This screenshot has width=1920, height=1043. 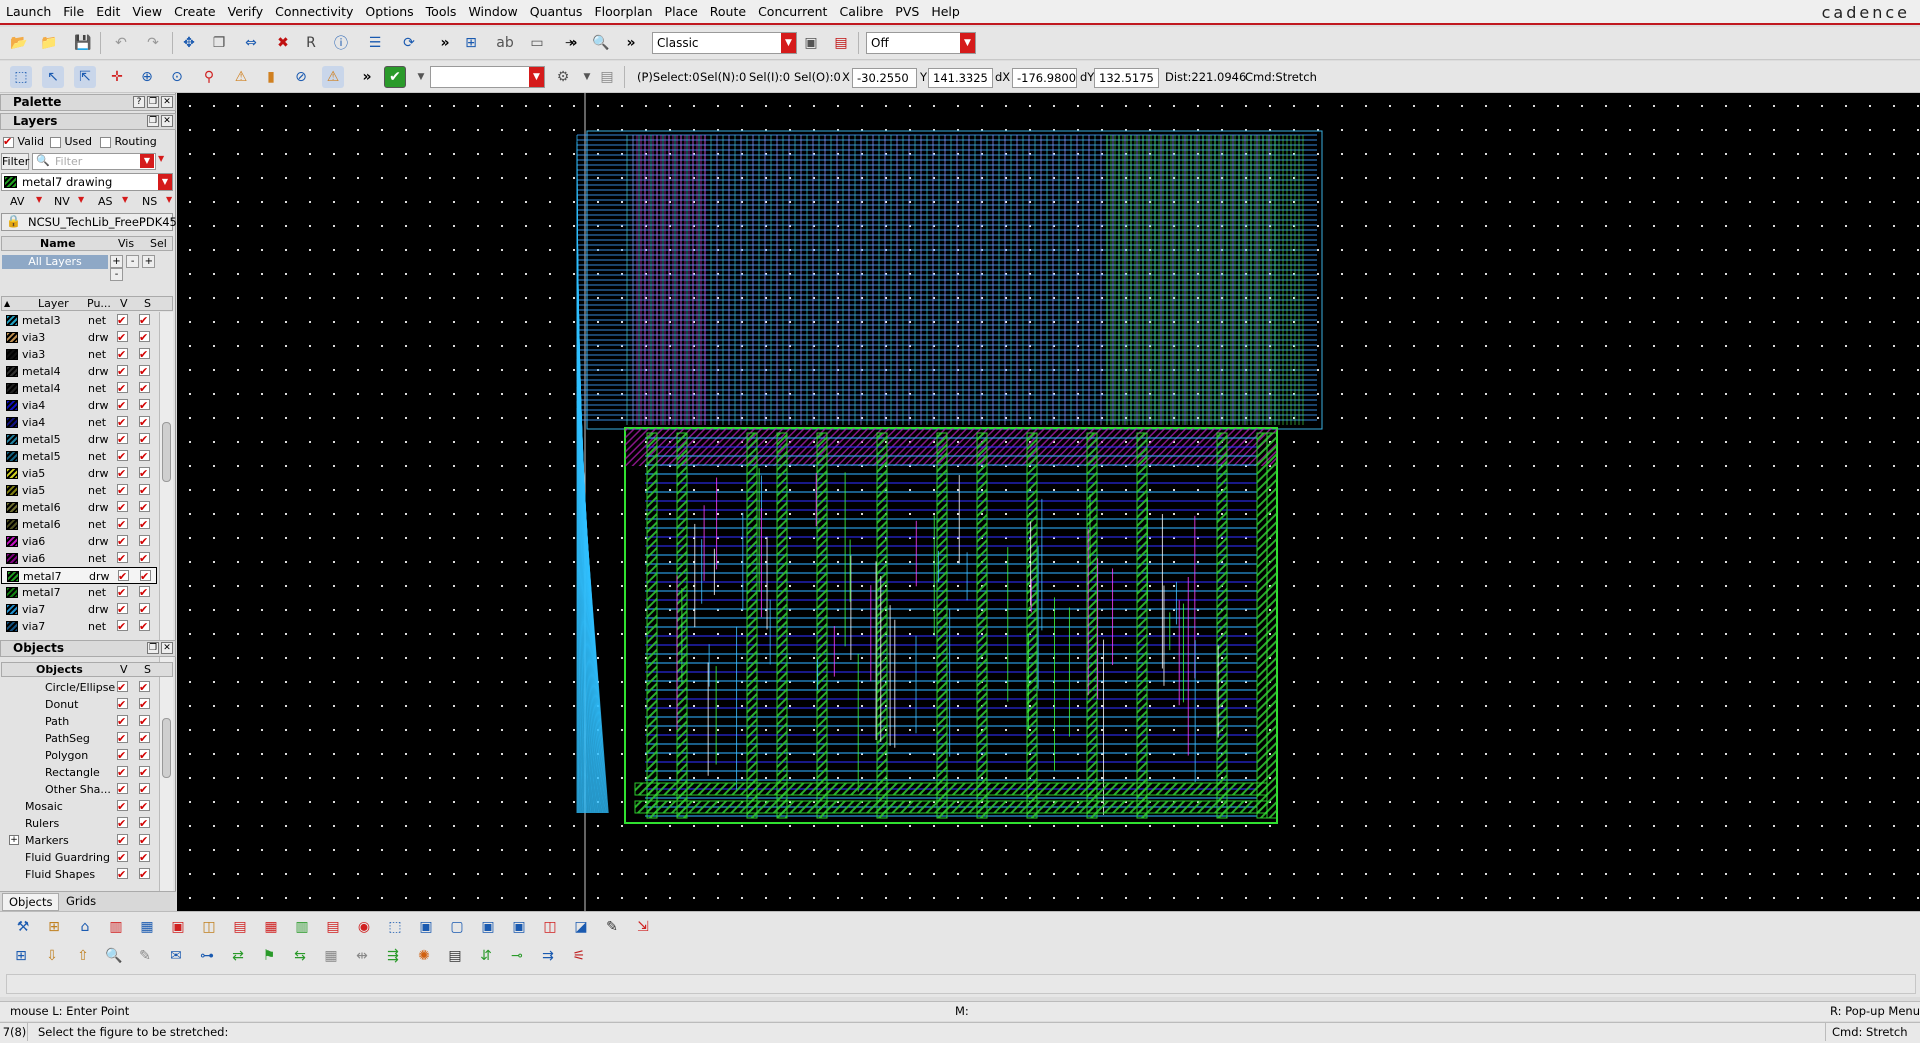 What do you see at coordinates (81, 901) in the screenshot?
I see `tab-grids: Grids` at bounding box center [81, 901].